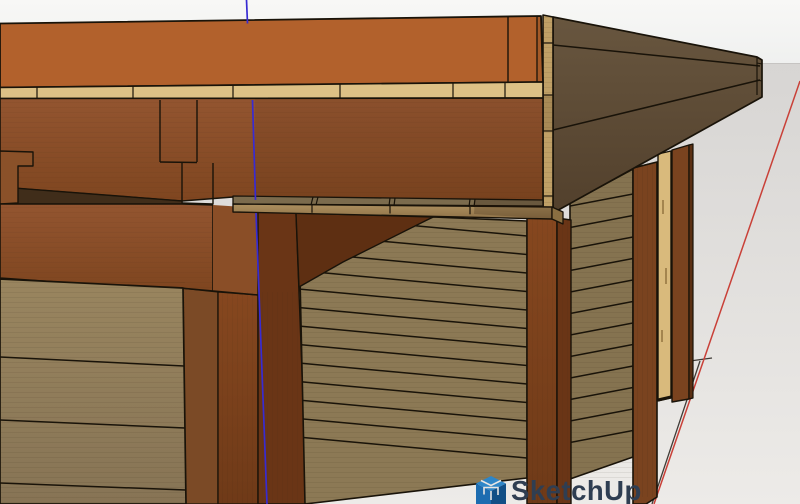 The width and height of the screenshot is (800, 504). What do you see at coordinates (680, 273) in the screenshot?
I see `right-post-b` at bounding box center [680, 273].